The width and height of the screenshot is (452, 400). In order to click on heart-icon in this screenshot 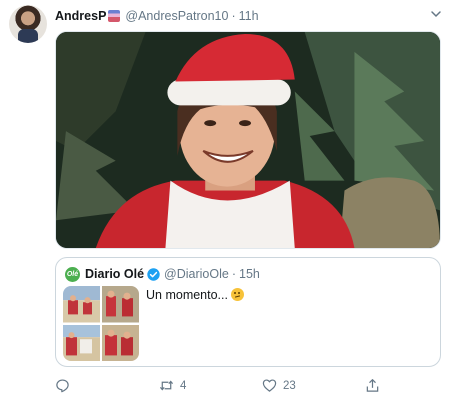, I will do `click(269, 385)`.